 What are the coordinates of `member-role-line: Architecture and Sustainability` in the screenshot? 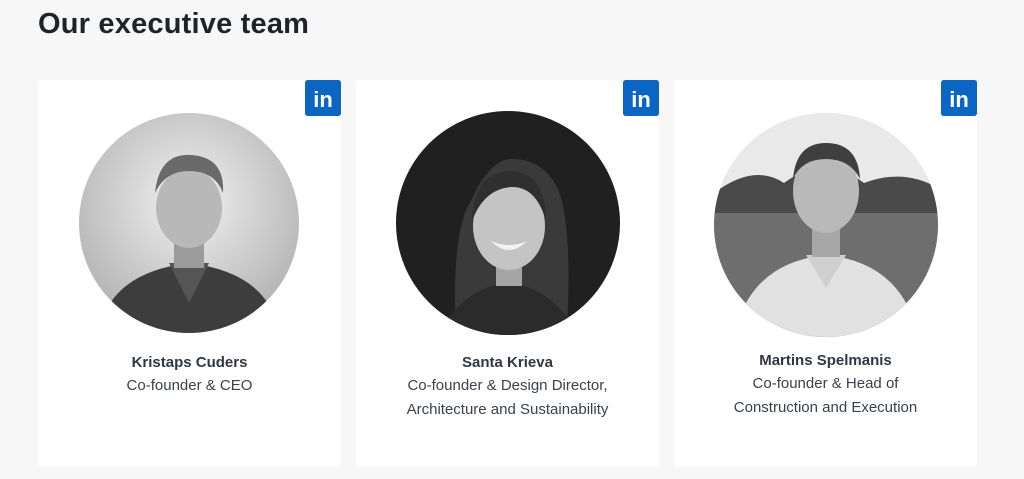 It's located at (507, 409).